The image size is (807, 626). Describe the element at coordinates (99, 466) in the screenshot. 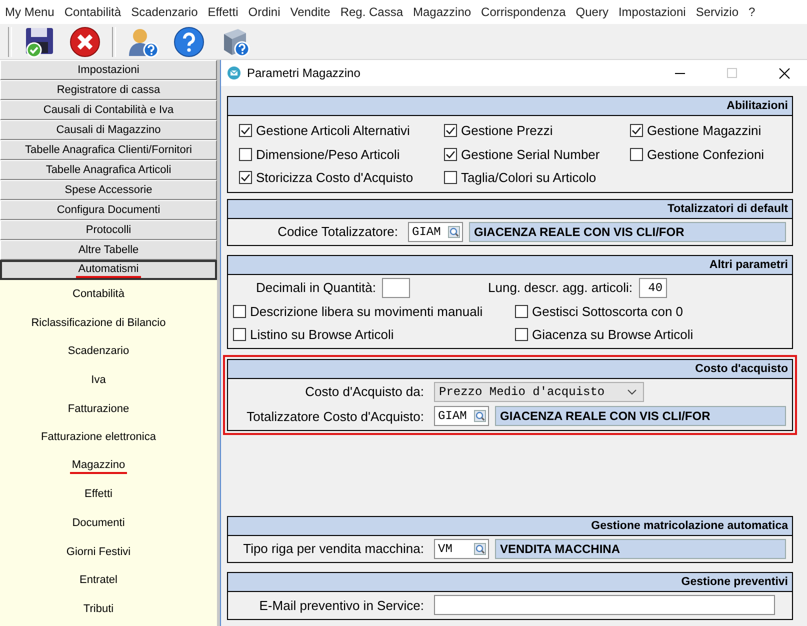

I see `sidebar-link: Magazzino` at that location.